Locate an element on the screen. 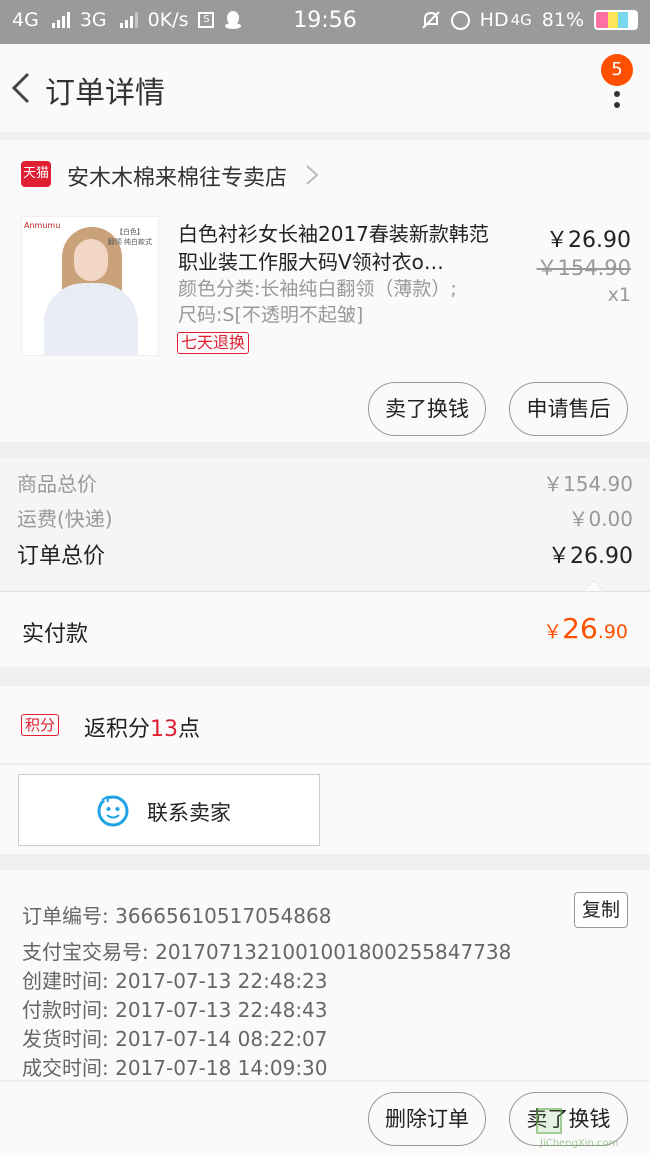 This screenshot has width=650, height=1155. alarm-icon is located at coordinates (460, 20).